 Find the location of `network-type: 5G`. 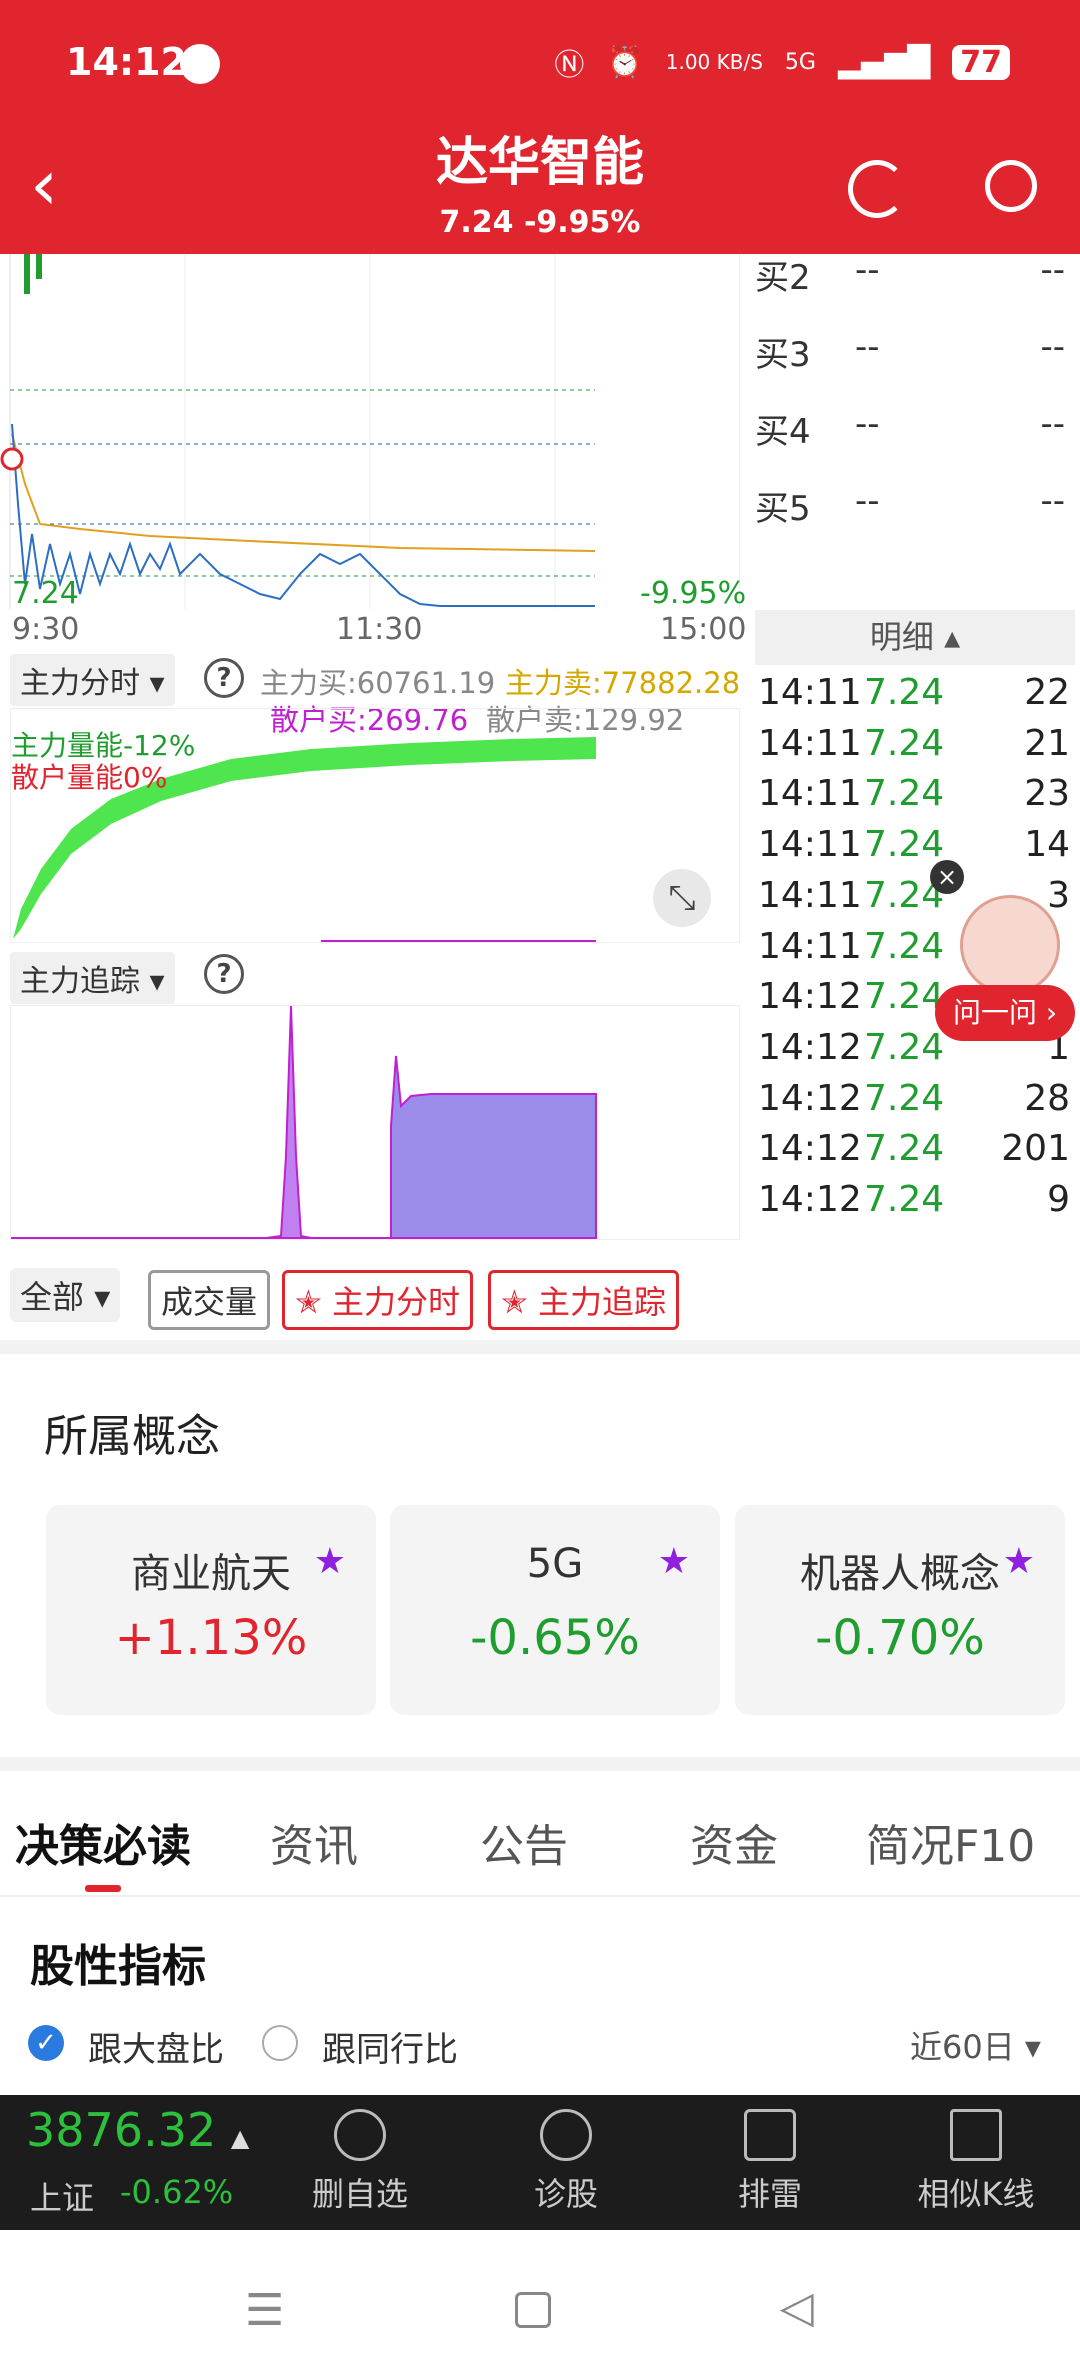

network-type: 5G is located at coordinates (800, 62).